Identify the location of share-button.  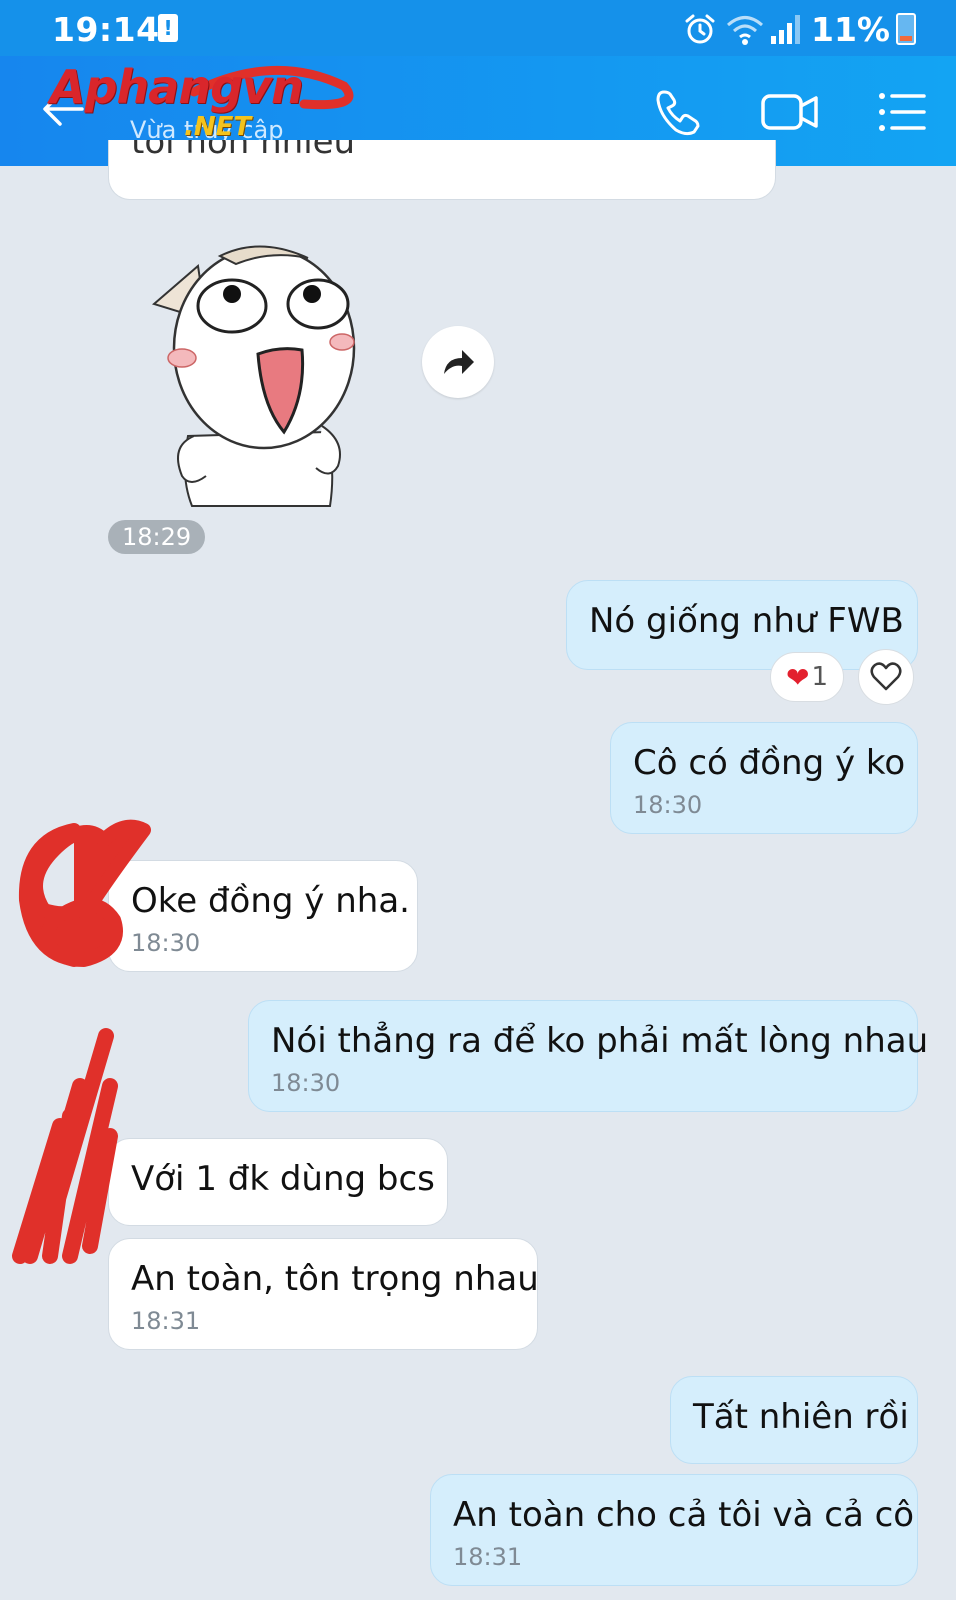
(458, 362).